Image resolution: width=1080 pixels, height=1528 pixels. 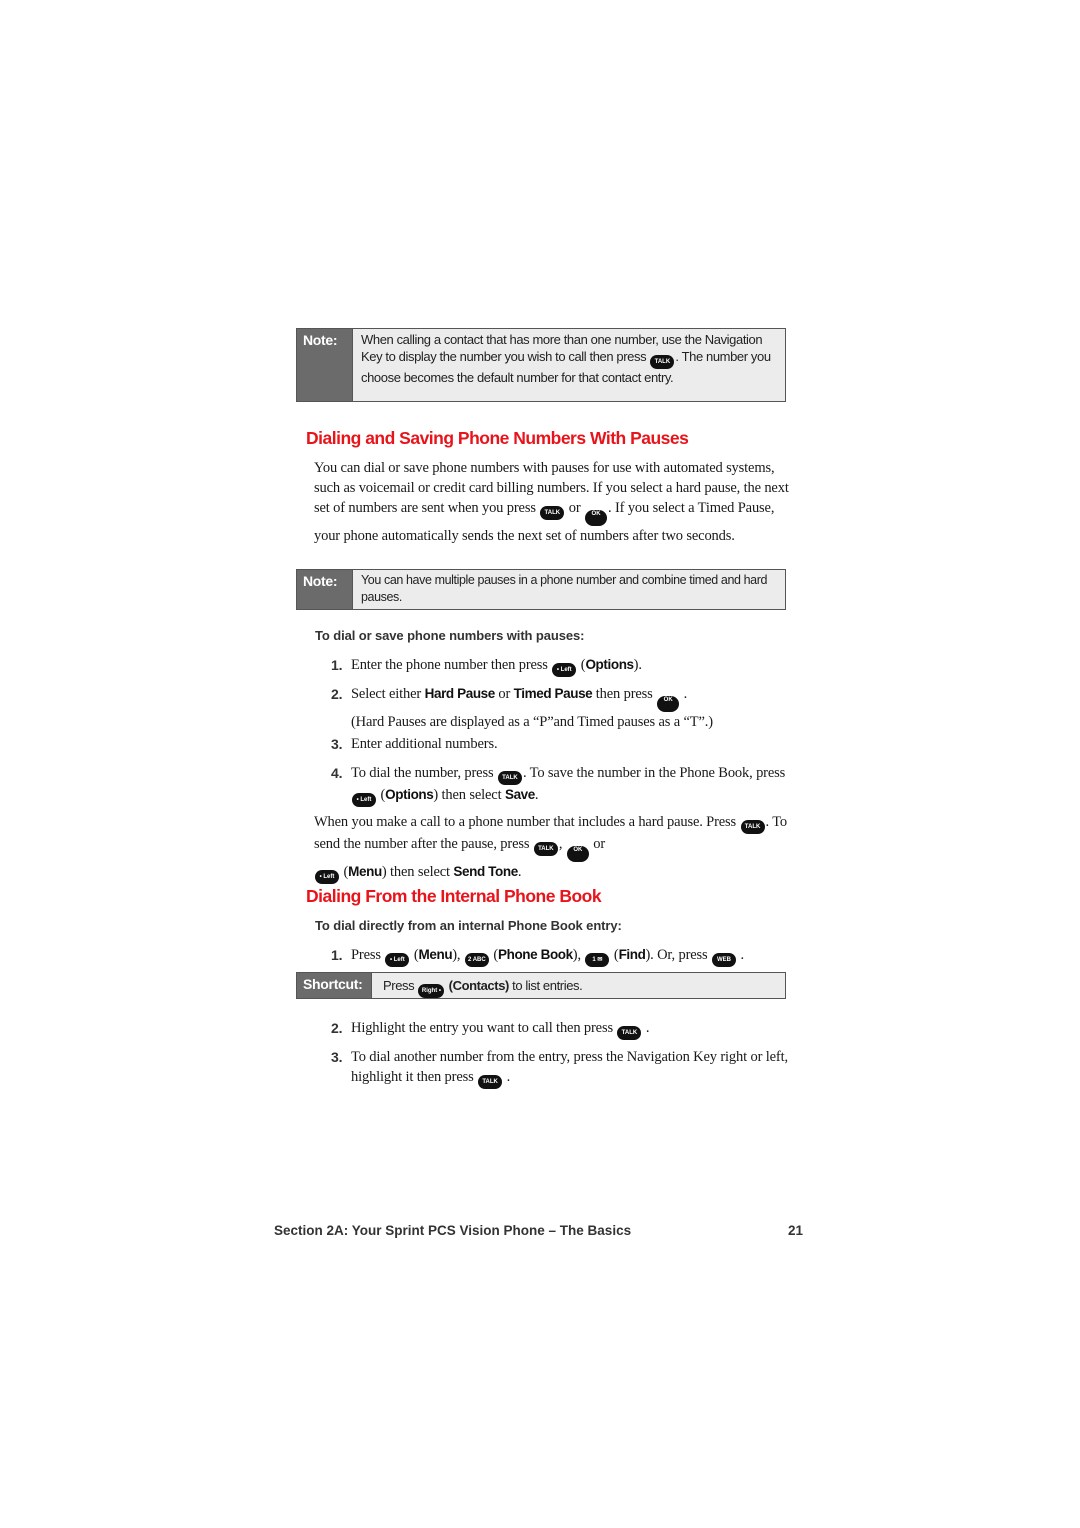 I want to click on step-3-enter-additional: 3. Enter additional numbers., so click(x=414, y=744).